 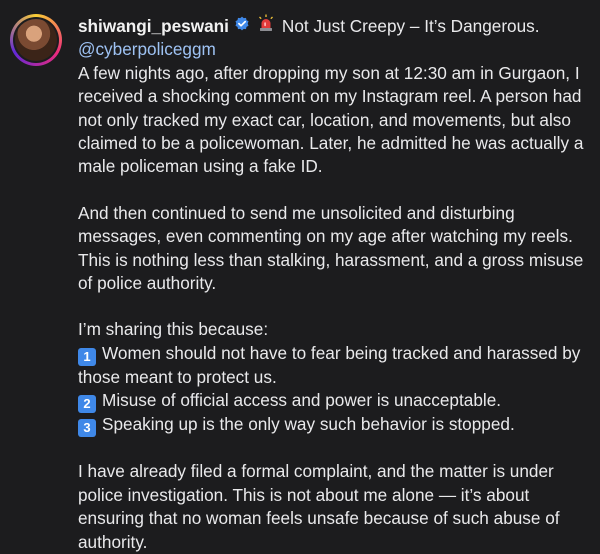 I want to click on avatar, so click(x=36, y=40).